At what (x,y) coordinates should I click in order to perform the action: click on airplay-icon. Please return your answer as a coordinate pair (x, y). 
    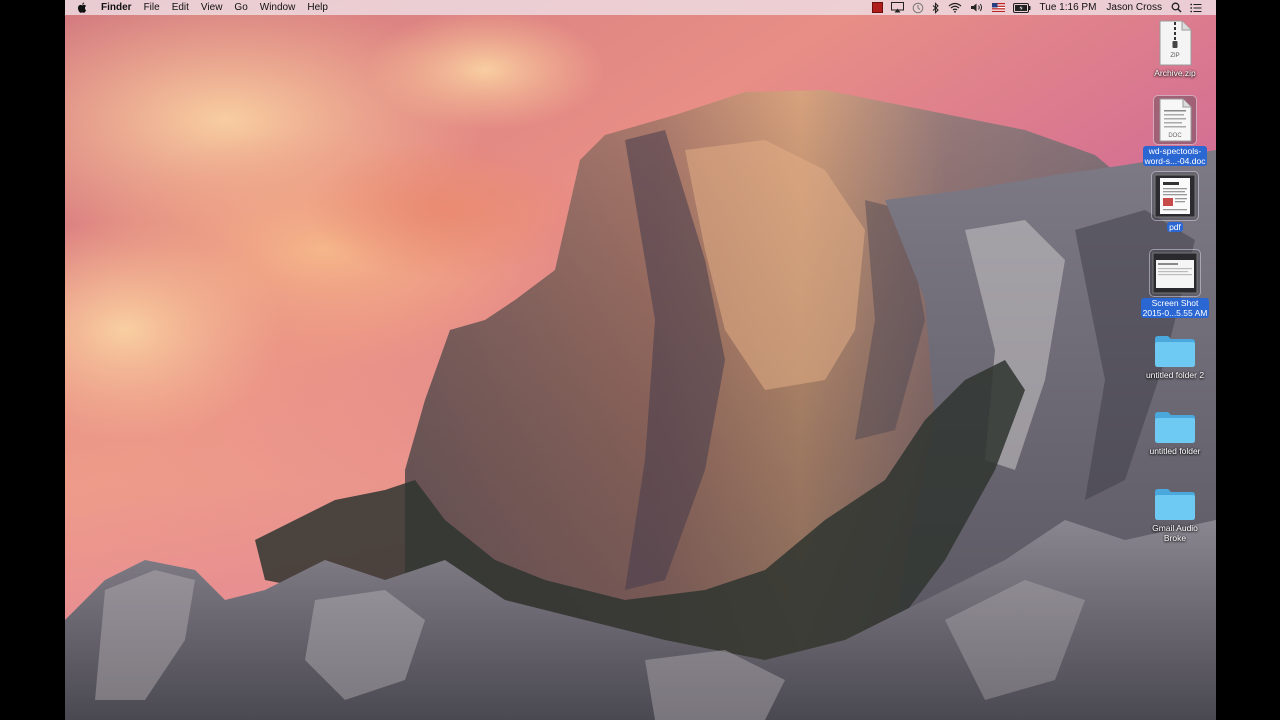
    Looking at the image, I should click on (897, 7).